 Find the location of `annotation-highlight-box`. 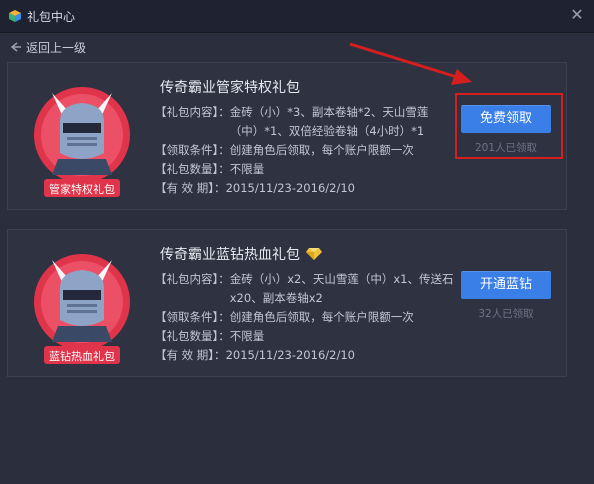

annotation-highlight-box is located at coordinates (509, 126).